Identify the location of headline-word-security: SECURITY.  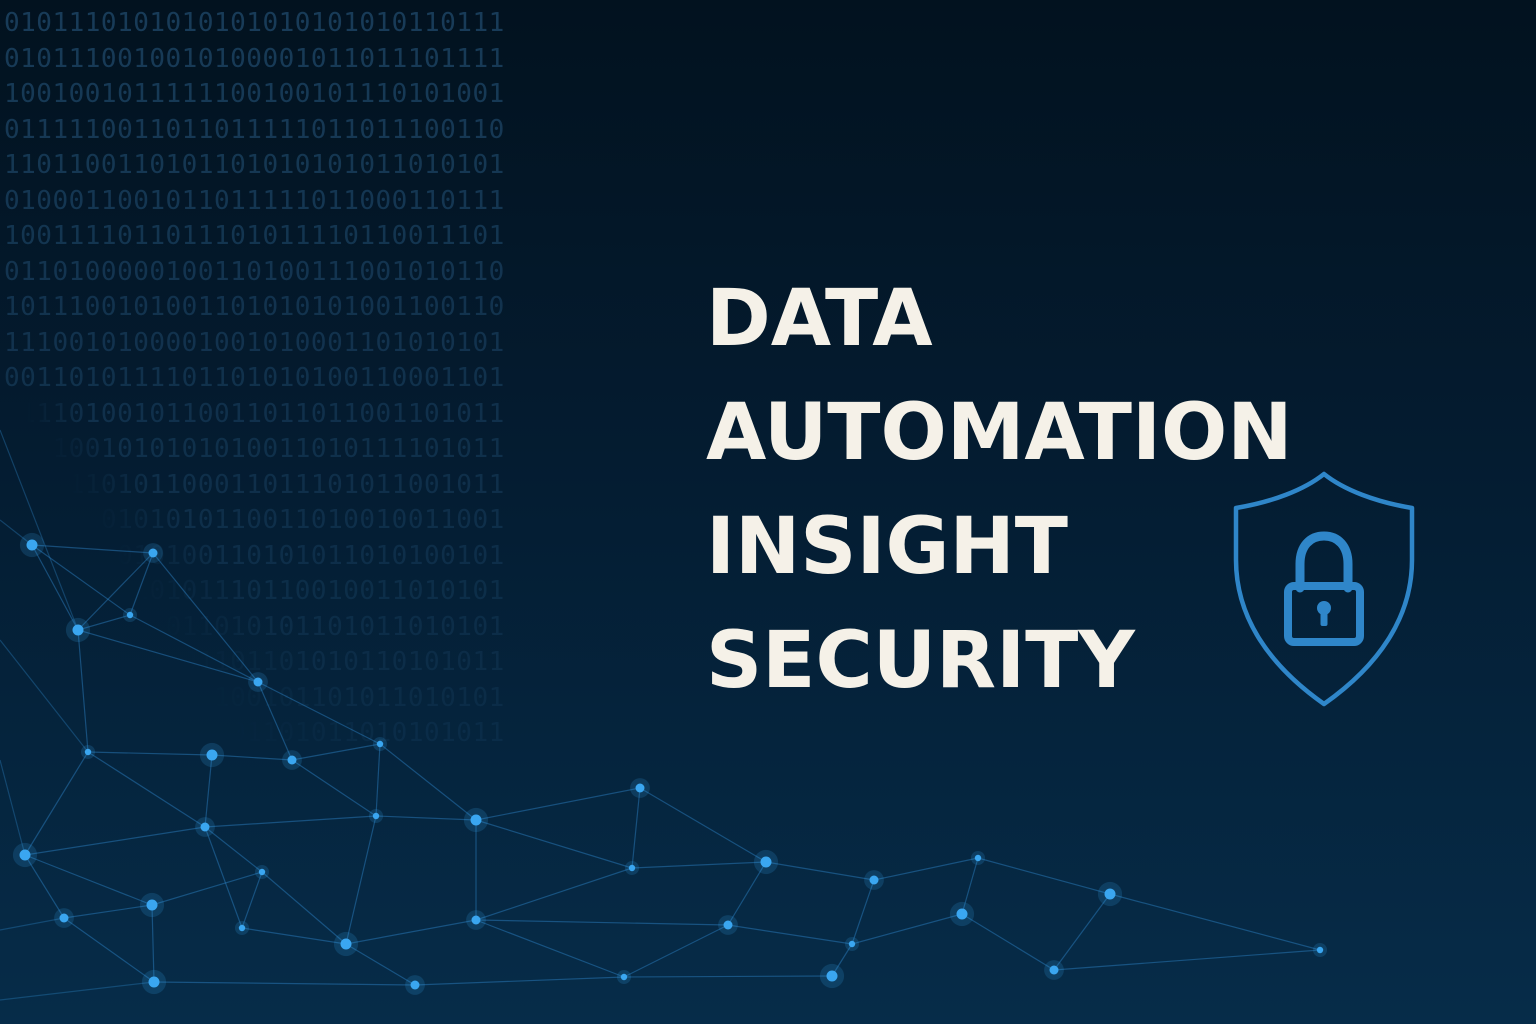
(920, 661).